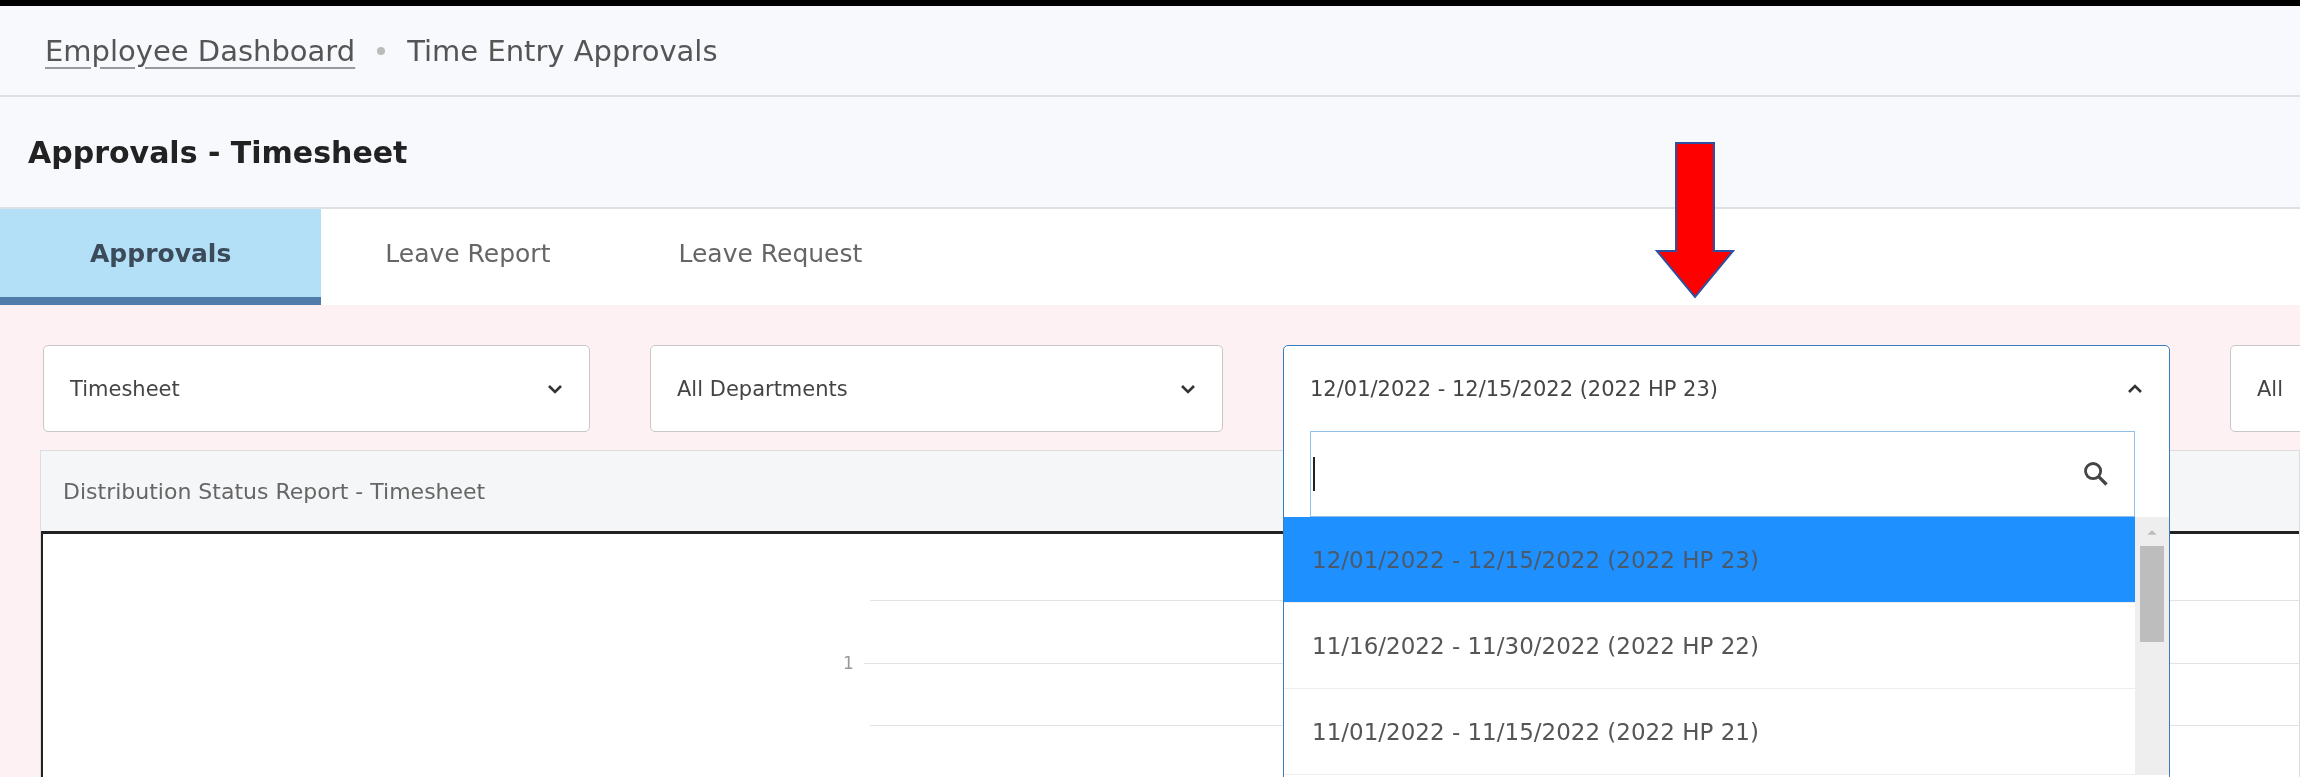  What do you see at coordinates (1726, 388) in the screenshot?
I see `dropdown: 12/01/2022 - 12/15/2022 (2022 HP 23)` at bounding box center [1726, 388].